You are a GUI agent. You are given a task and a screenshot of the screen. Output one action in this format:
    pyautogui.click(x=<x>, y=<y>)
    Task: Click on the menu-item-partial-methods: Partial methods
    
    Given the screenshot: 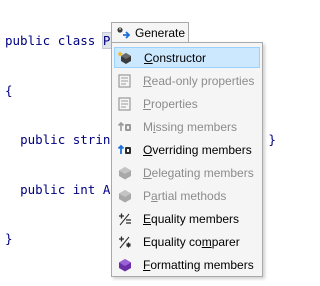 What is the action you would take?
    pyautogui.click(x=187, y=195)
    